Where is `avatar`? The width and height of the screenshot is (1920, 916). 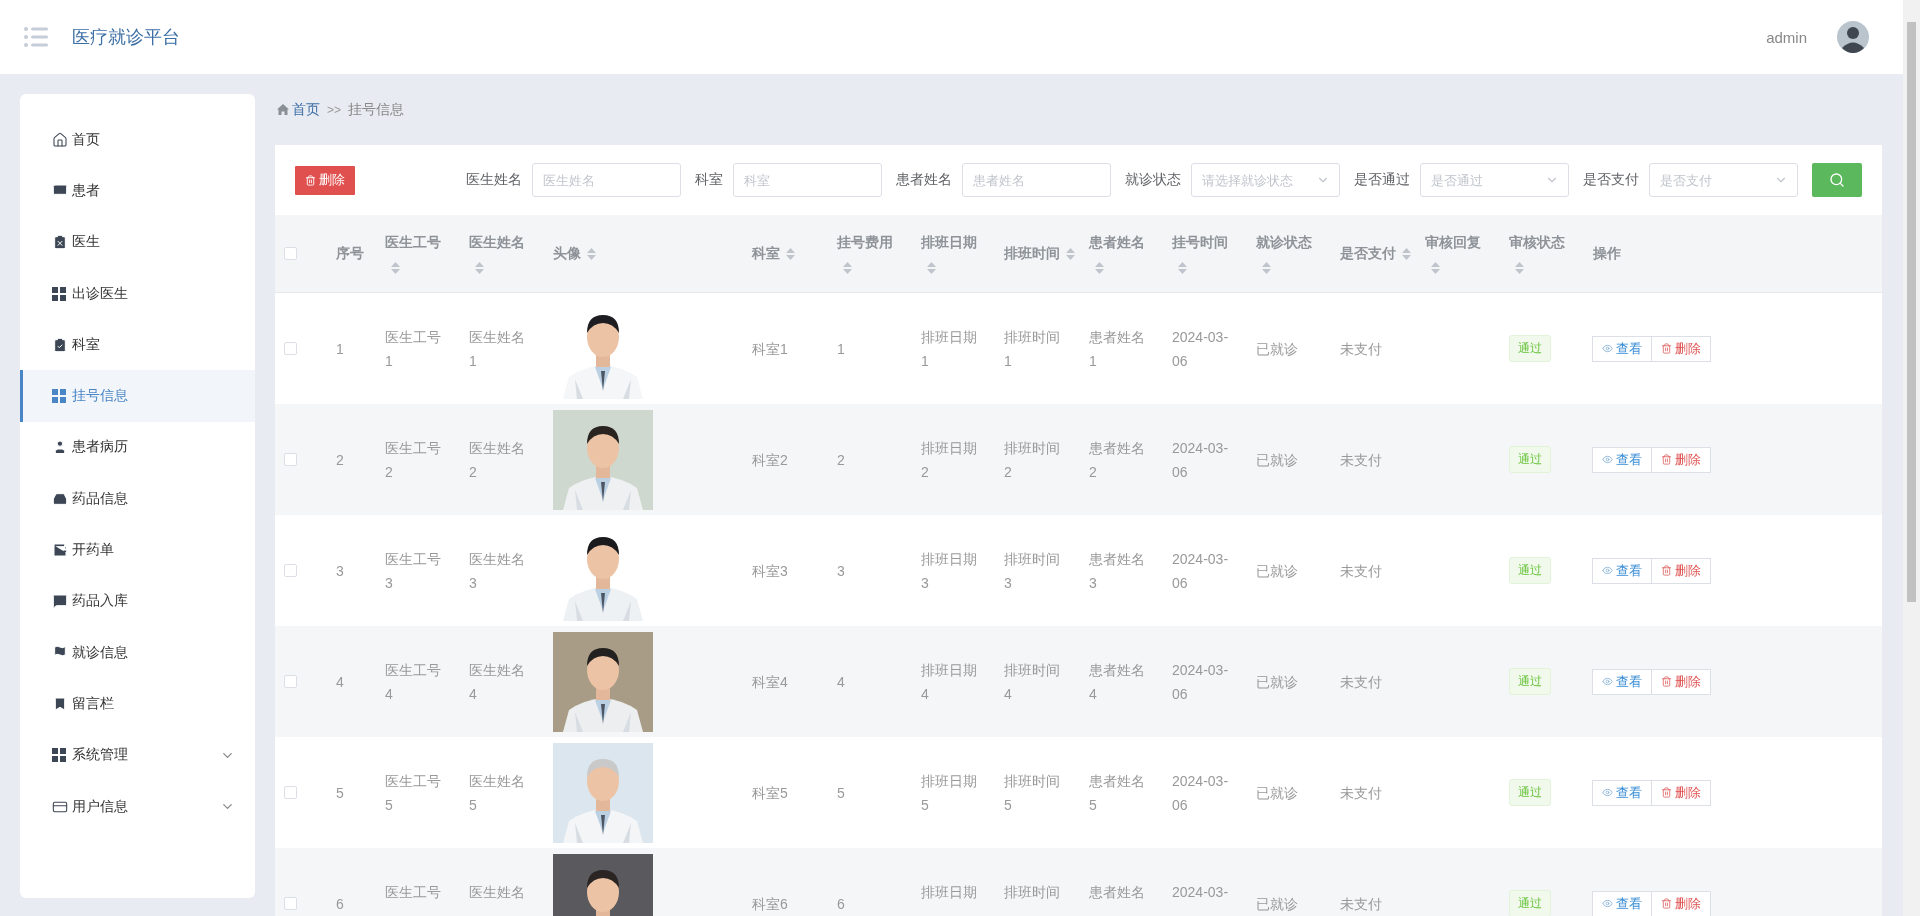
avatar is located at coordinates (1853, 37).